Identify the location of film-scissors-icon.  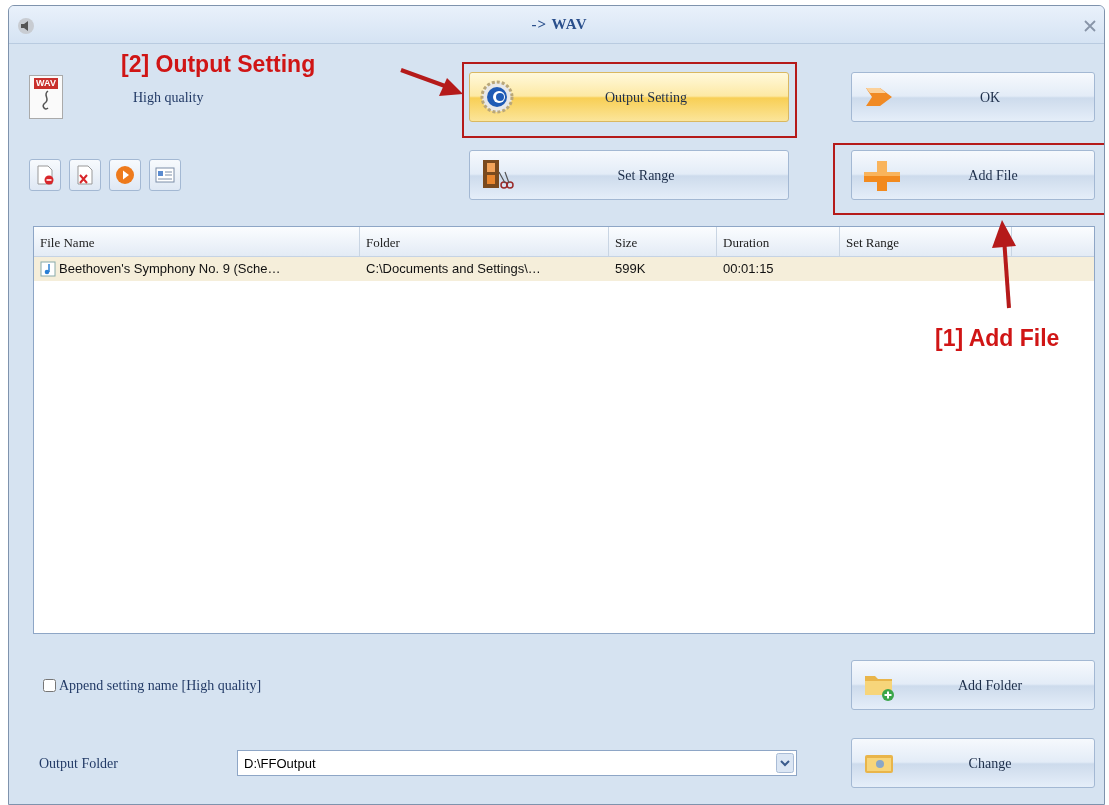
(497, 175).